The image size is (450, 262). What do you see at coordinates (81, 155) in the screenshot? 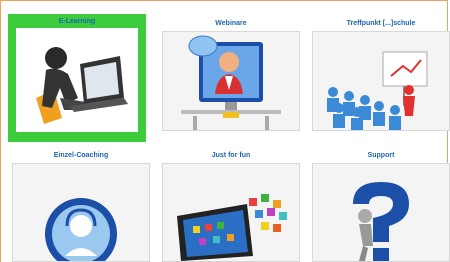
I see `tile-label: Einzel-Coaching` at bounding box center [81, 155].